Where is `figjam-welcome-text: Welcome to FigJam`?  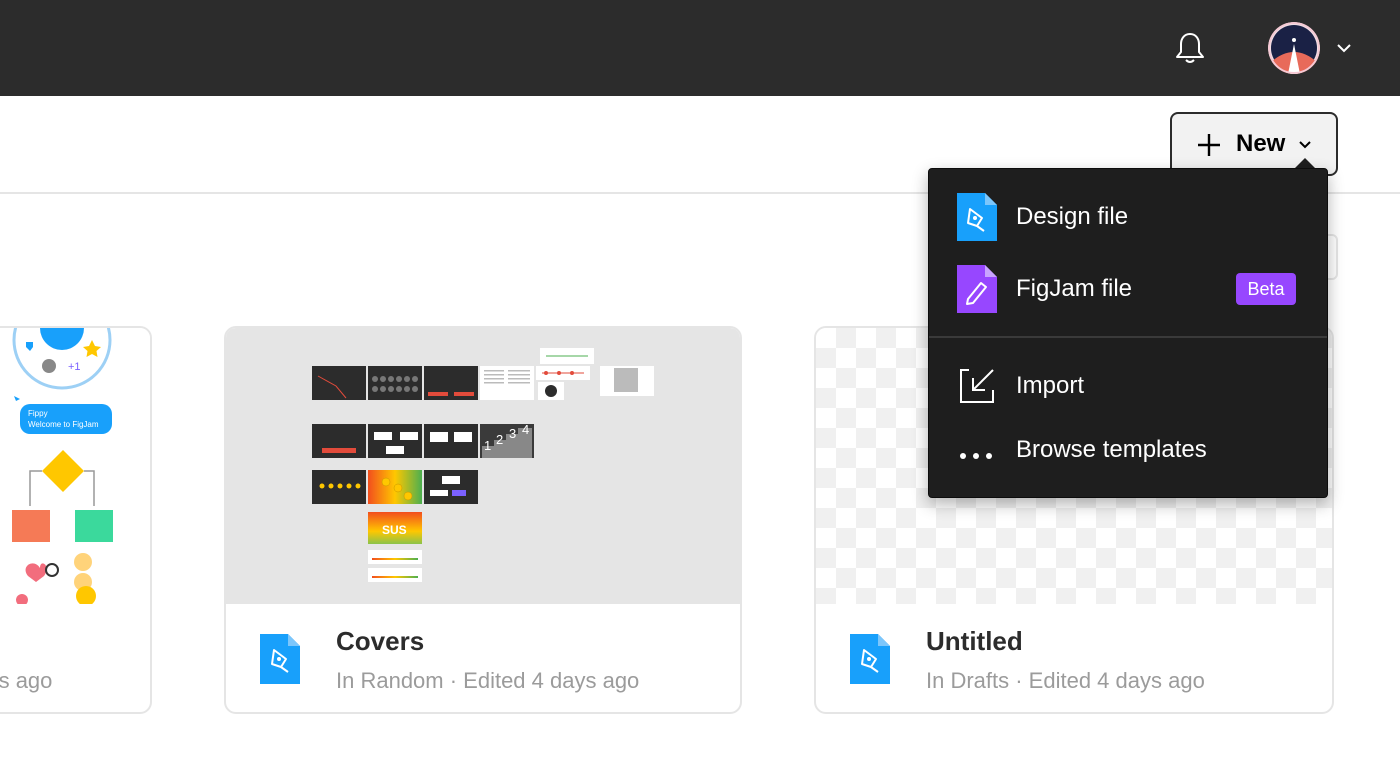 figjam-welcome-text: Welcome to FigJam is located at coordinates (63, 424).